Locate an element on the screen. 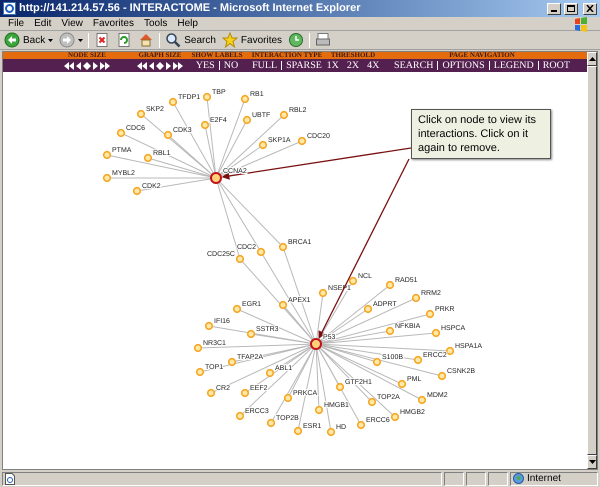 The height and width of the screenshot is (487, 600). favorites-button: Favorites is located at coordinates (252, 40).